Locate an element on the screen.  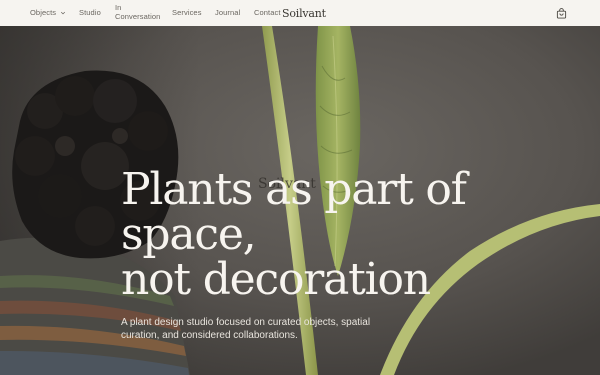
nav-in-conversation-line2: Conversation is located at coordinates (138, 16).